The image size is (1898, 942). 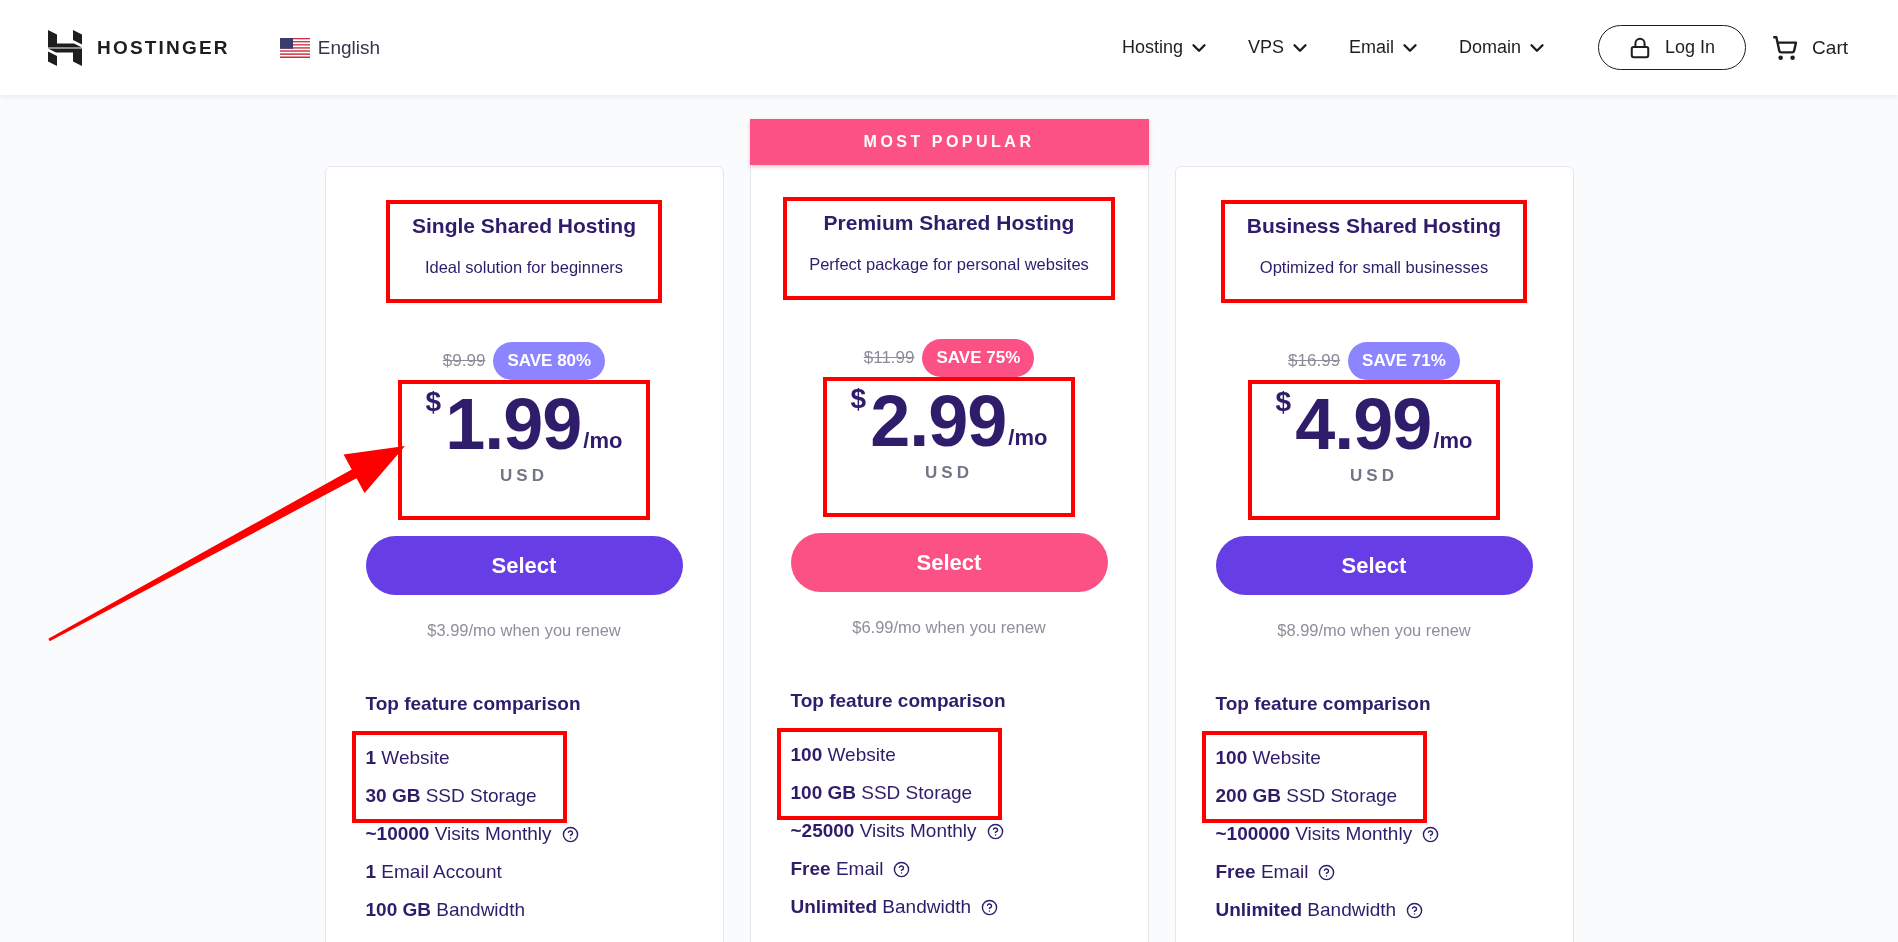 What do you see at coordinates (889, 358) in the screenshot?
I see `old-price: $11.99` at bounding box center [889, 358].